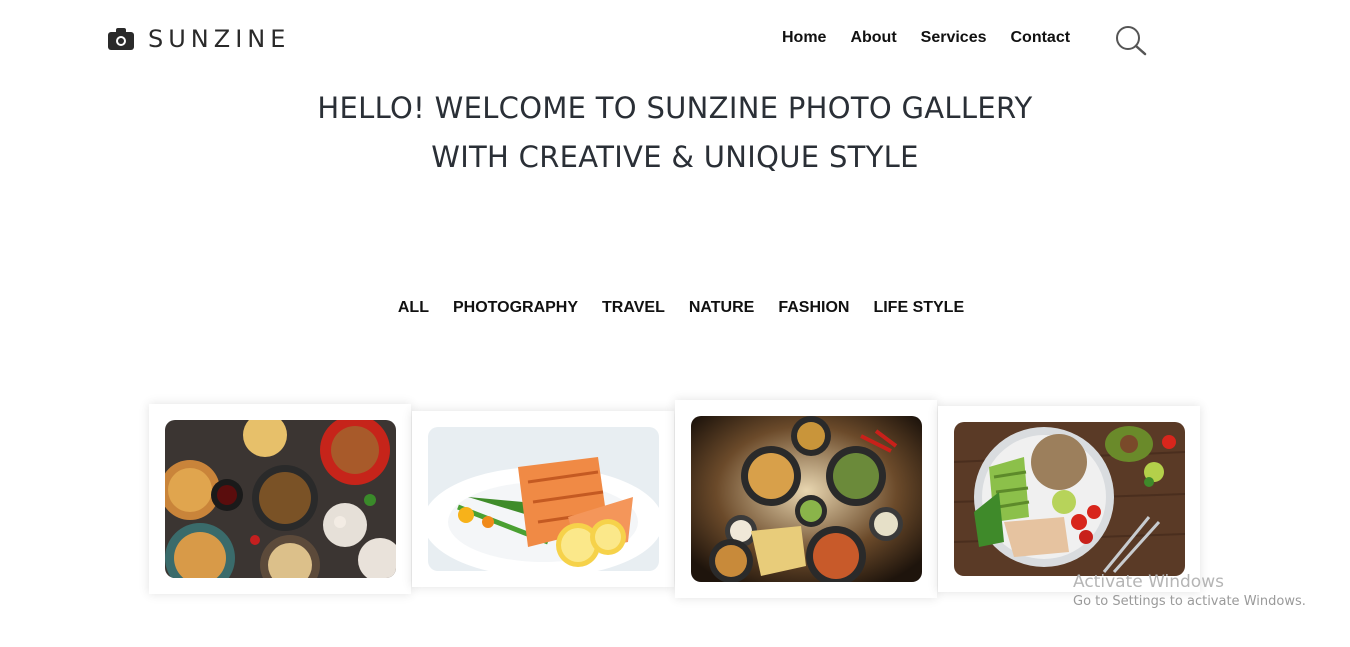 This screenshot has height=647, width=1350. I want to click on filter-nature: NATURE, so click(721, 308).